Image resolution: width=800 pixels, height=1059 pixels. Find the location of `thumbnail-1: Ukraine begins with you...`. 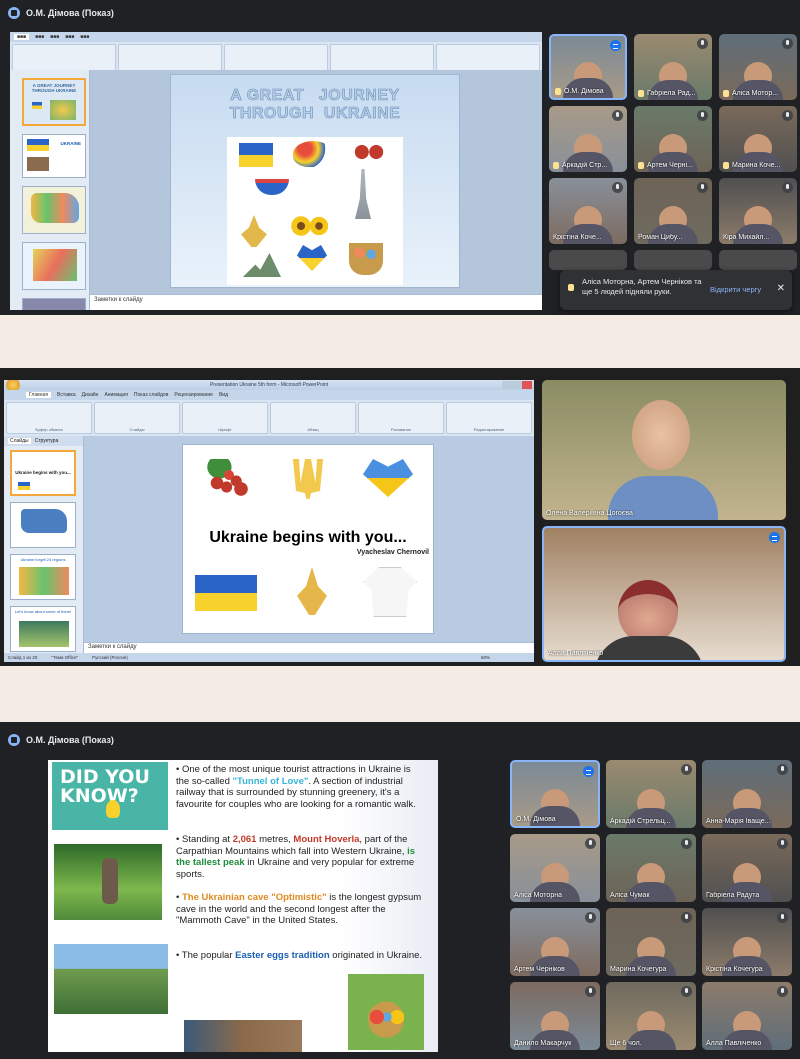

thumbnail-1: Ukraine begins with you... is located at coordinates (43, 473).